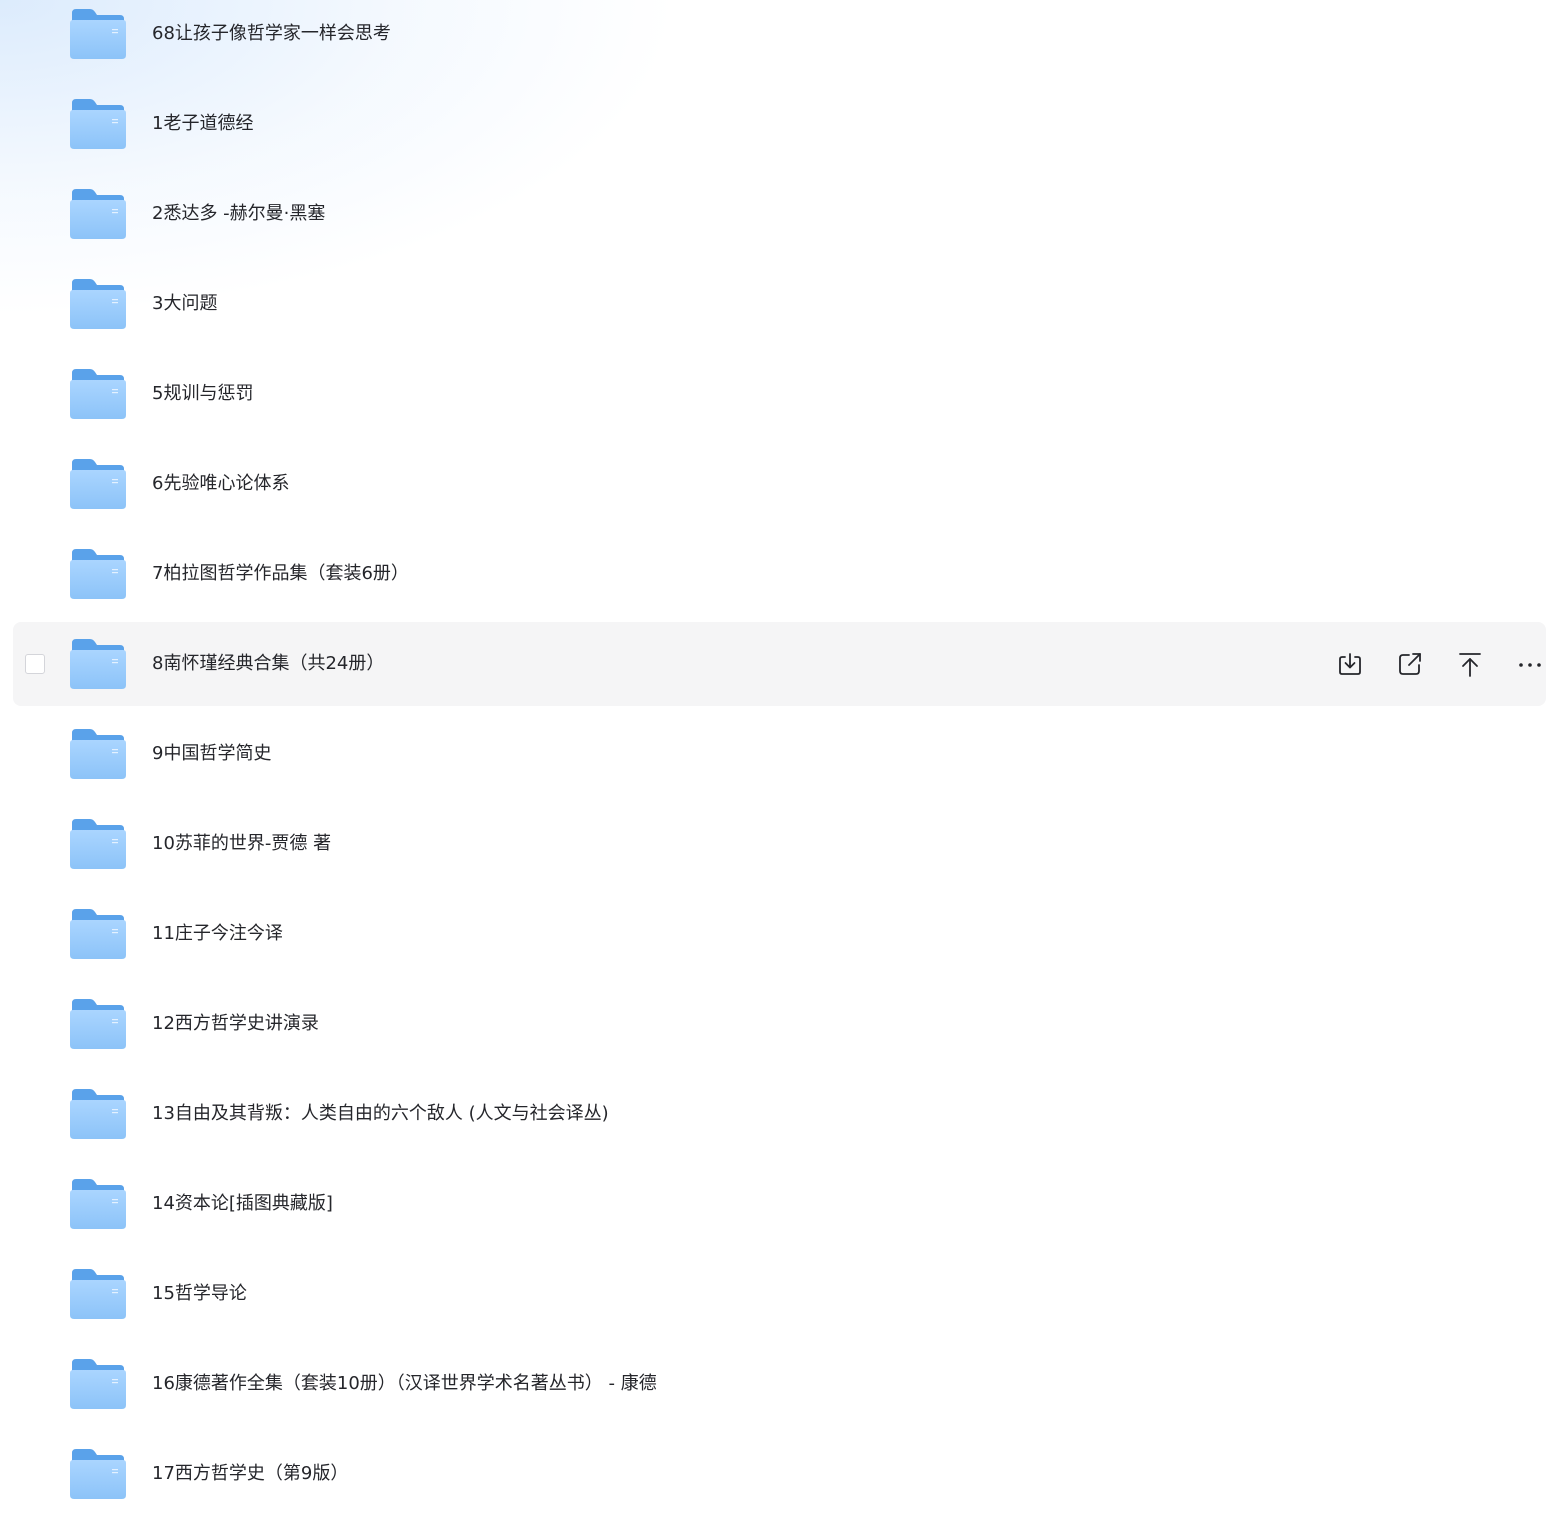 Image resolution: width=1546 pixels, height=1516 pixels. Describe the element at coordinates (779, 754) in the screenshot. I see `folder-row: 9中国哲学简史` at that location.